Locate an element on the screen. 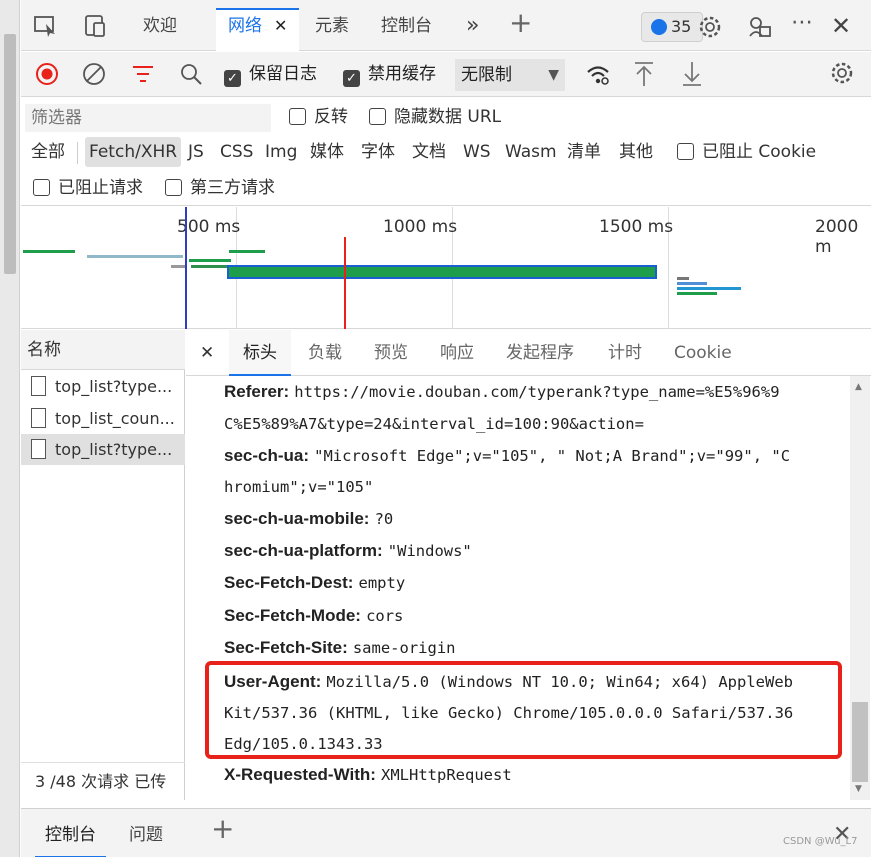 The width and height of the screenshot is (871, 857). issues-badge: 35 is located at coordinates (672, 27).